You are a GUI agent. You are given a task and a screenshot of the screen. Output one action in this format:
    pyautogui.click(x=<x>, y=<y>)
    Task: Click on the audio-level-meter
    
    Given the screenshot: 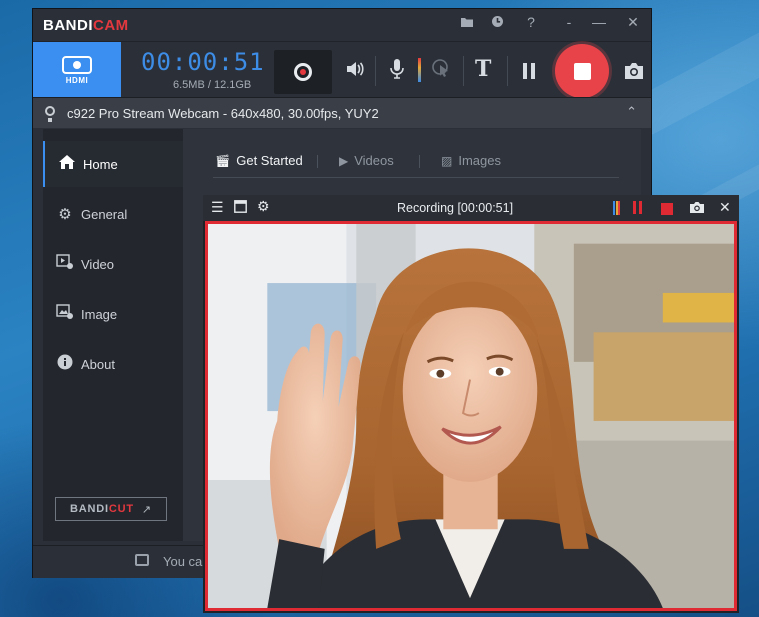 What is the action you would take?
    pyautogui.click(x=616, y=208)
    